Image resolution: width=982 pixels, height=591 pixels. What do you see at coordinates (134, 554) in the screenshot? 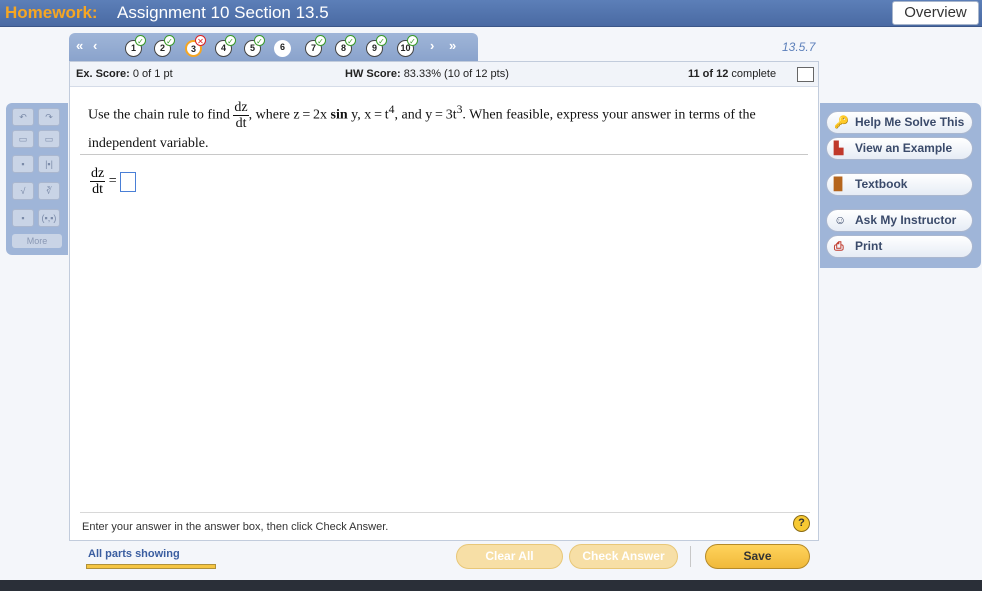
I see `all-parts-showing-link: All parts showing` at bounding box center [134, 554].